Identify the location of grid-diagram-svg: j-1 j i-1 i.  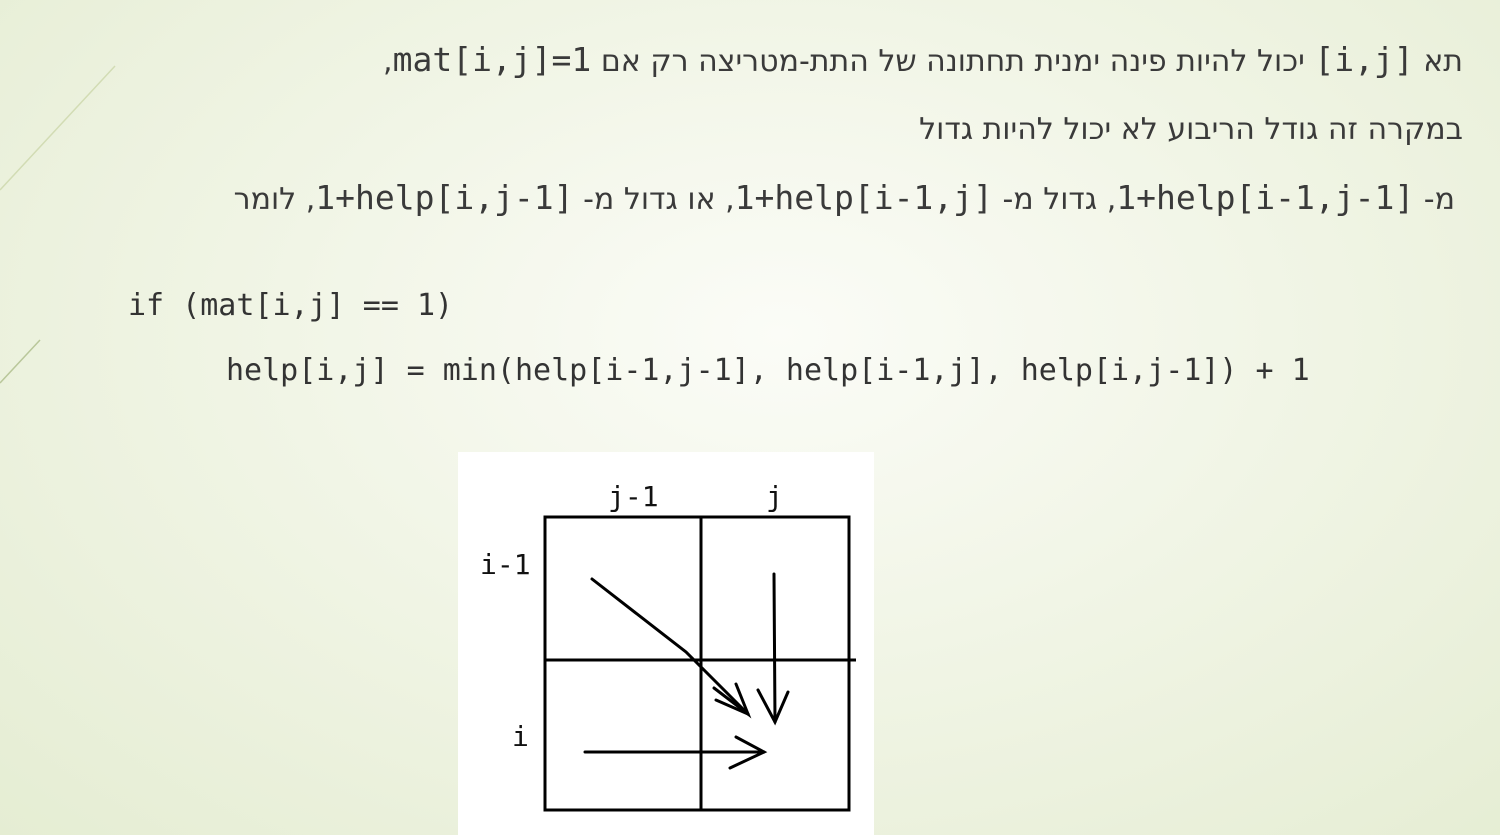
(668, 646).